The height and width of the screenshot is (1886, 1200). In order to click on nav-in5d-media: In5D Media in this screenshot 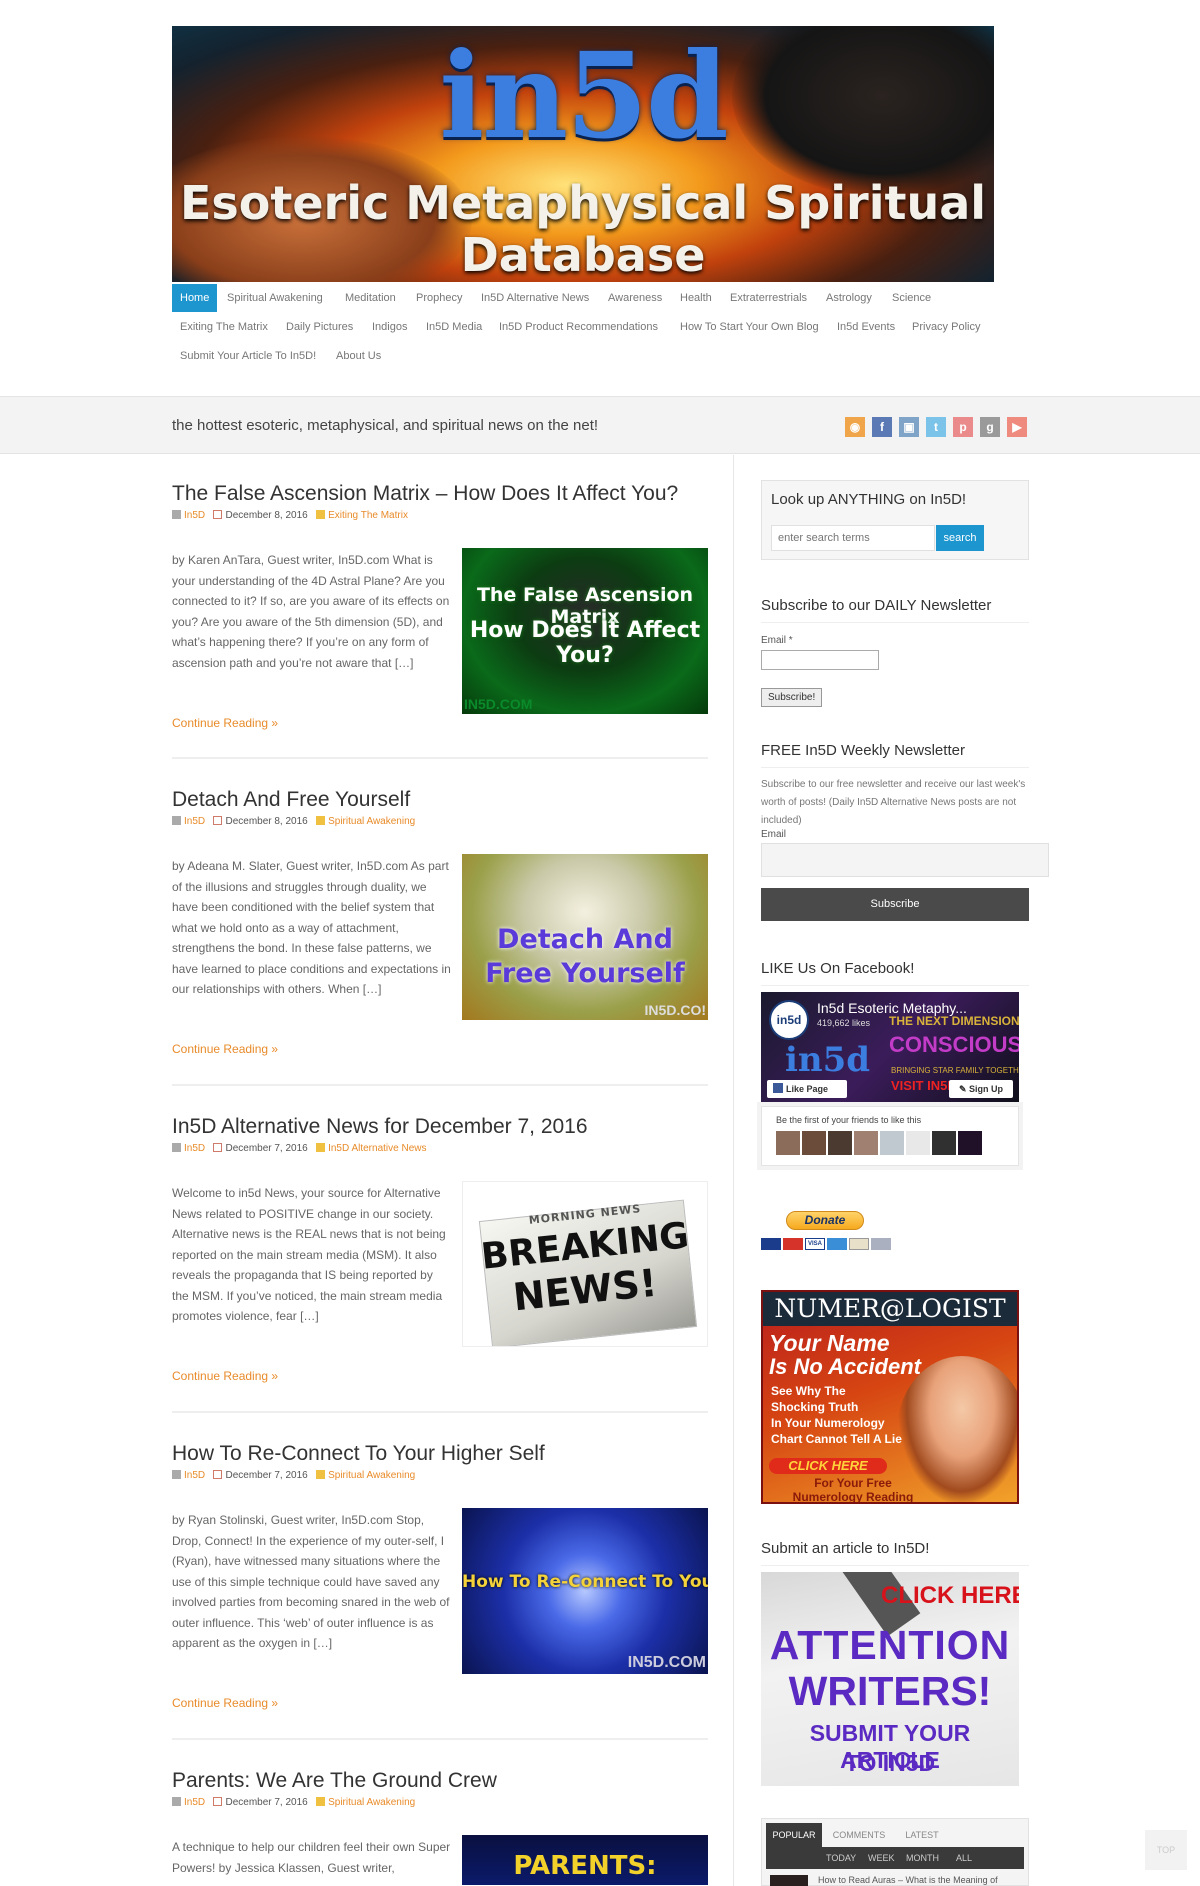, I will do `click(454, 327)`.